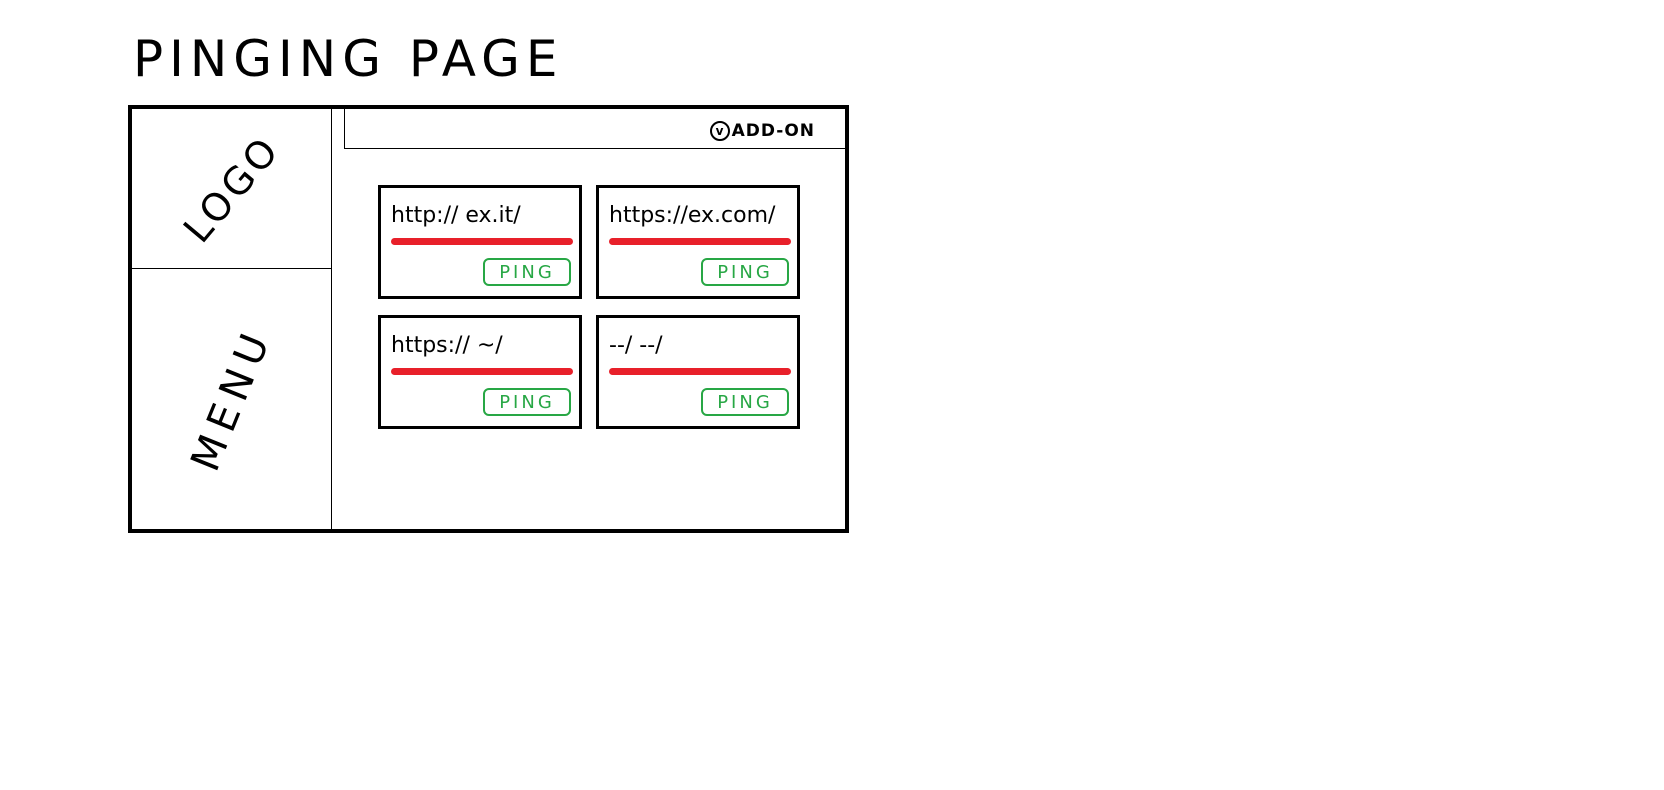  I want to click on menu-label: MENU, so click(232, 399).